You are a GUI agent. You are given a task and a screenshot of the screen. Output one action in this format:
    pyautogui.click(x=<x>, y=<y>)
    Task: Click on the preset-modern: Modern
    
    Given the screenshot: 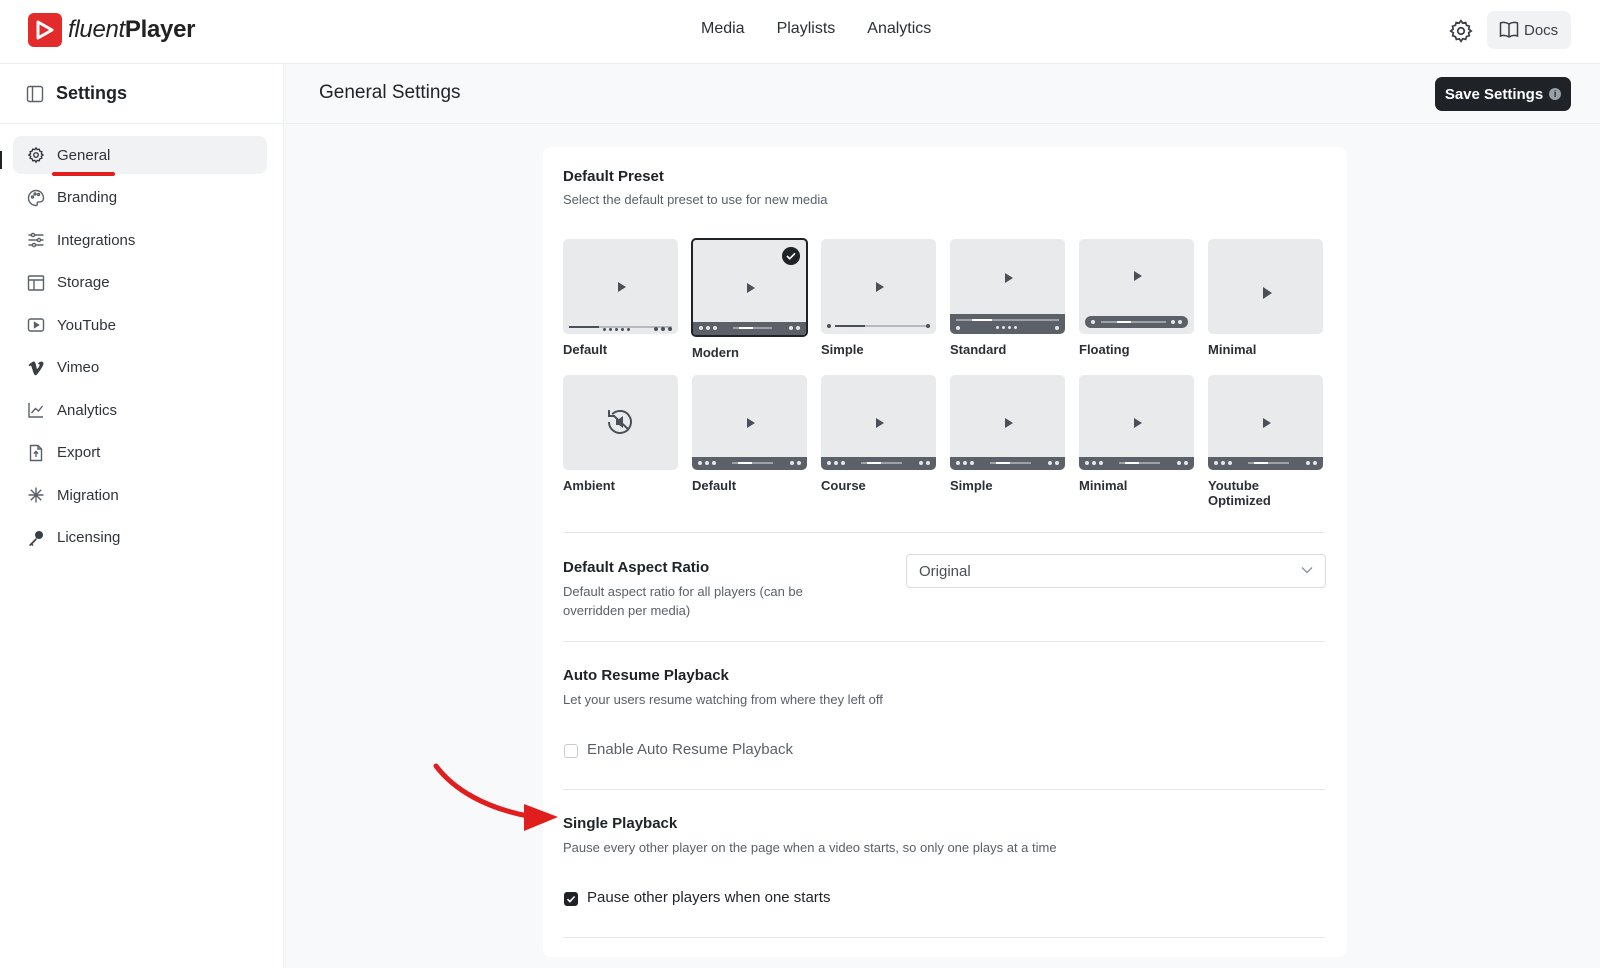 What is the action you would take?
    pyautogui.click(x=749, y=299)
    